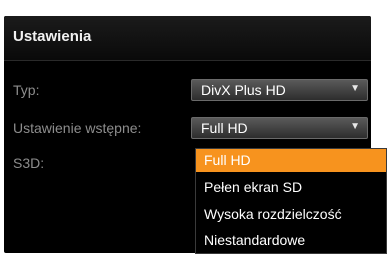 This screenshot has width=392, height=259. Describe the element at coordinates (291, 160) in the screenshot. I see `dropdown-option-full-hd: Full HD` at that location.